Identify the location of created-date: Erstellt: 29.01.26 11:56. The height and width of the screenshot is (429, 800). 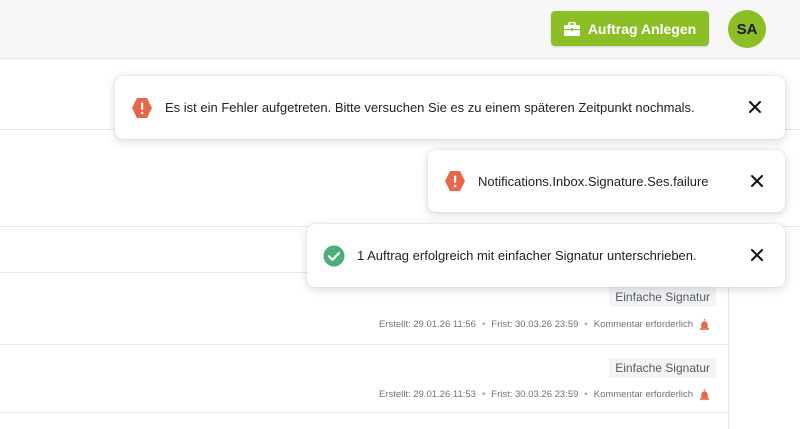
(427, 324).